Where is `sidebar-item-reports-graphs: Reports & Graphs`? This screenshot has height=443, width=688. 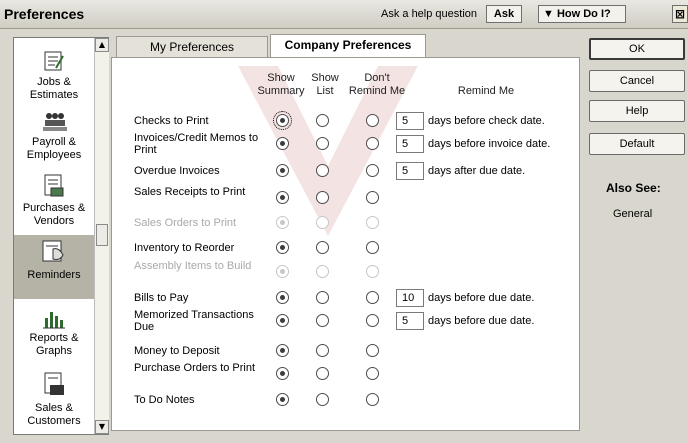
sidebar-item-reports-graphs: Reports & Graphs is located at coordinates (54, 339).